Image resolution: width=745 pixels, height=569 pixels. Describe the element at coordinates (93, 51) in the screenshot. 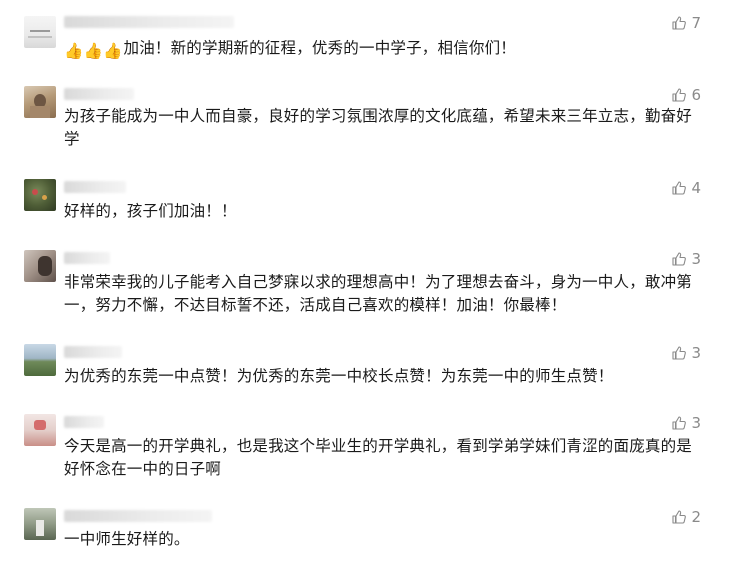

I see `thumbs-up-emoji-icon: 👍👍👍` at that location.